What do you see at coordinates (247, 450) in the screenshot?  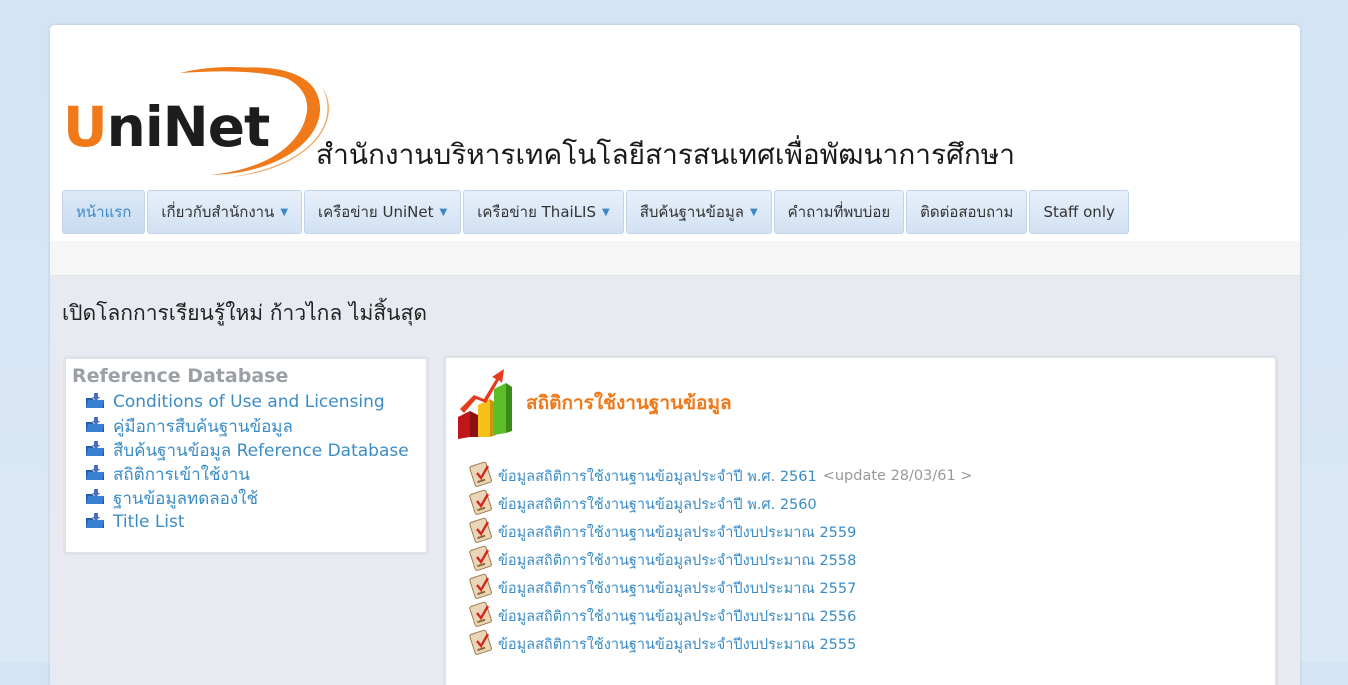 I see `list-item: สืบค้นฐานข้อมูล Reference Database` at bounding box center [247, 450].